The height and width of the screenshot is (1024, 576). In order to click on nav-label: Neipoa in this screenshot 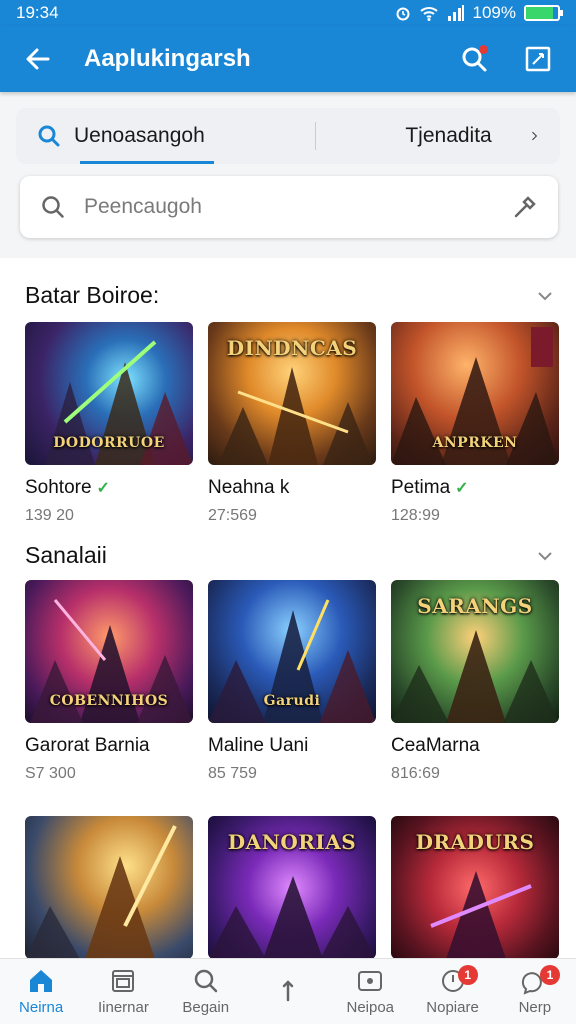, I will do `click(370, 1007)`.